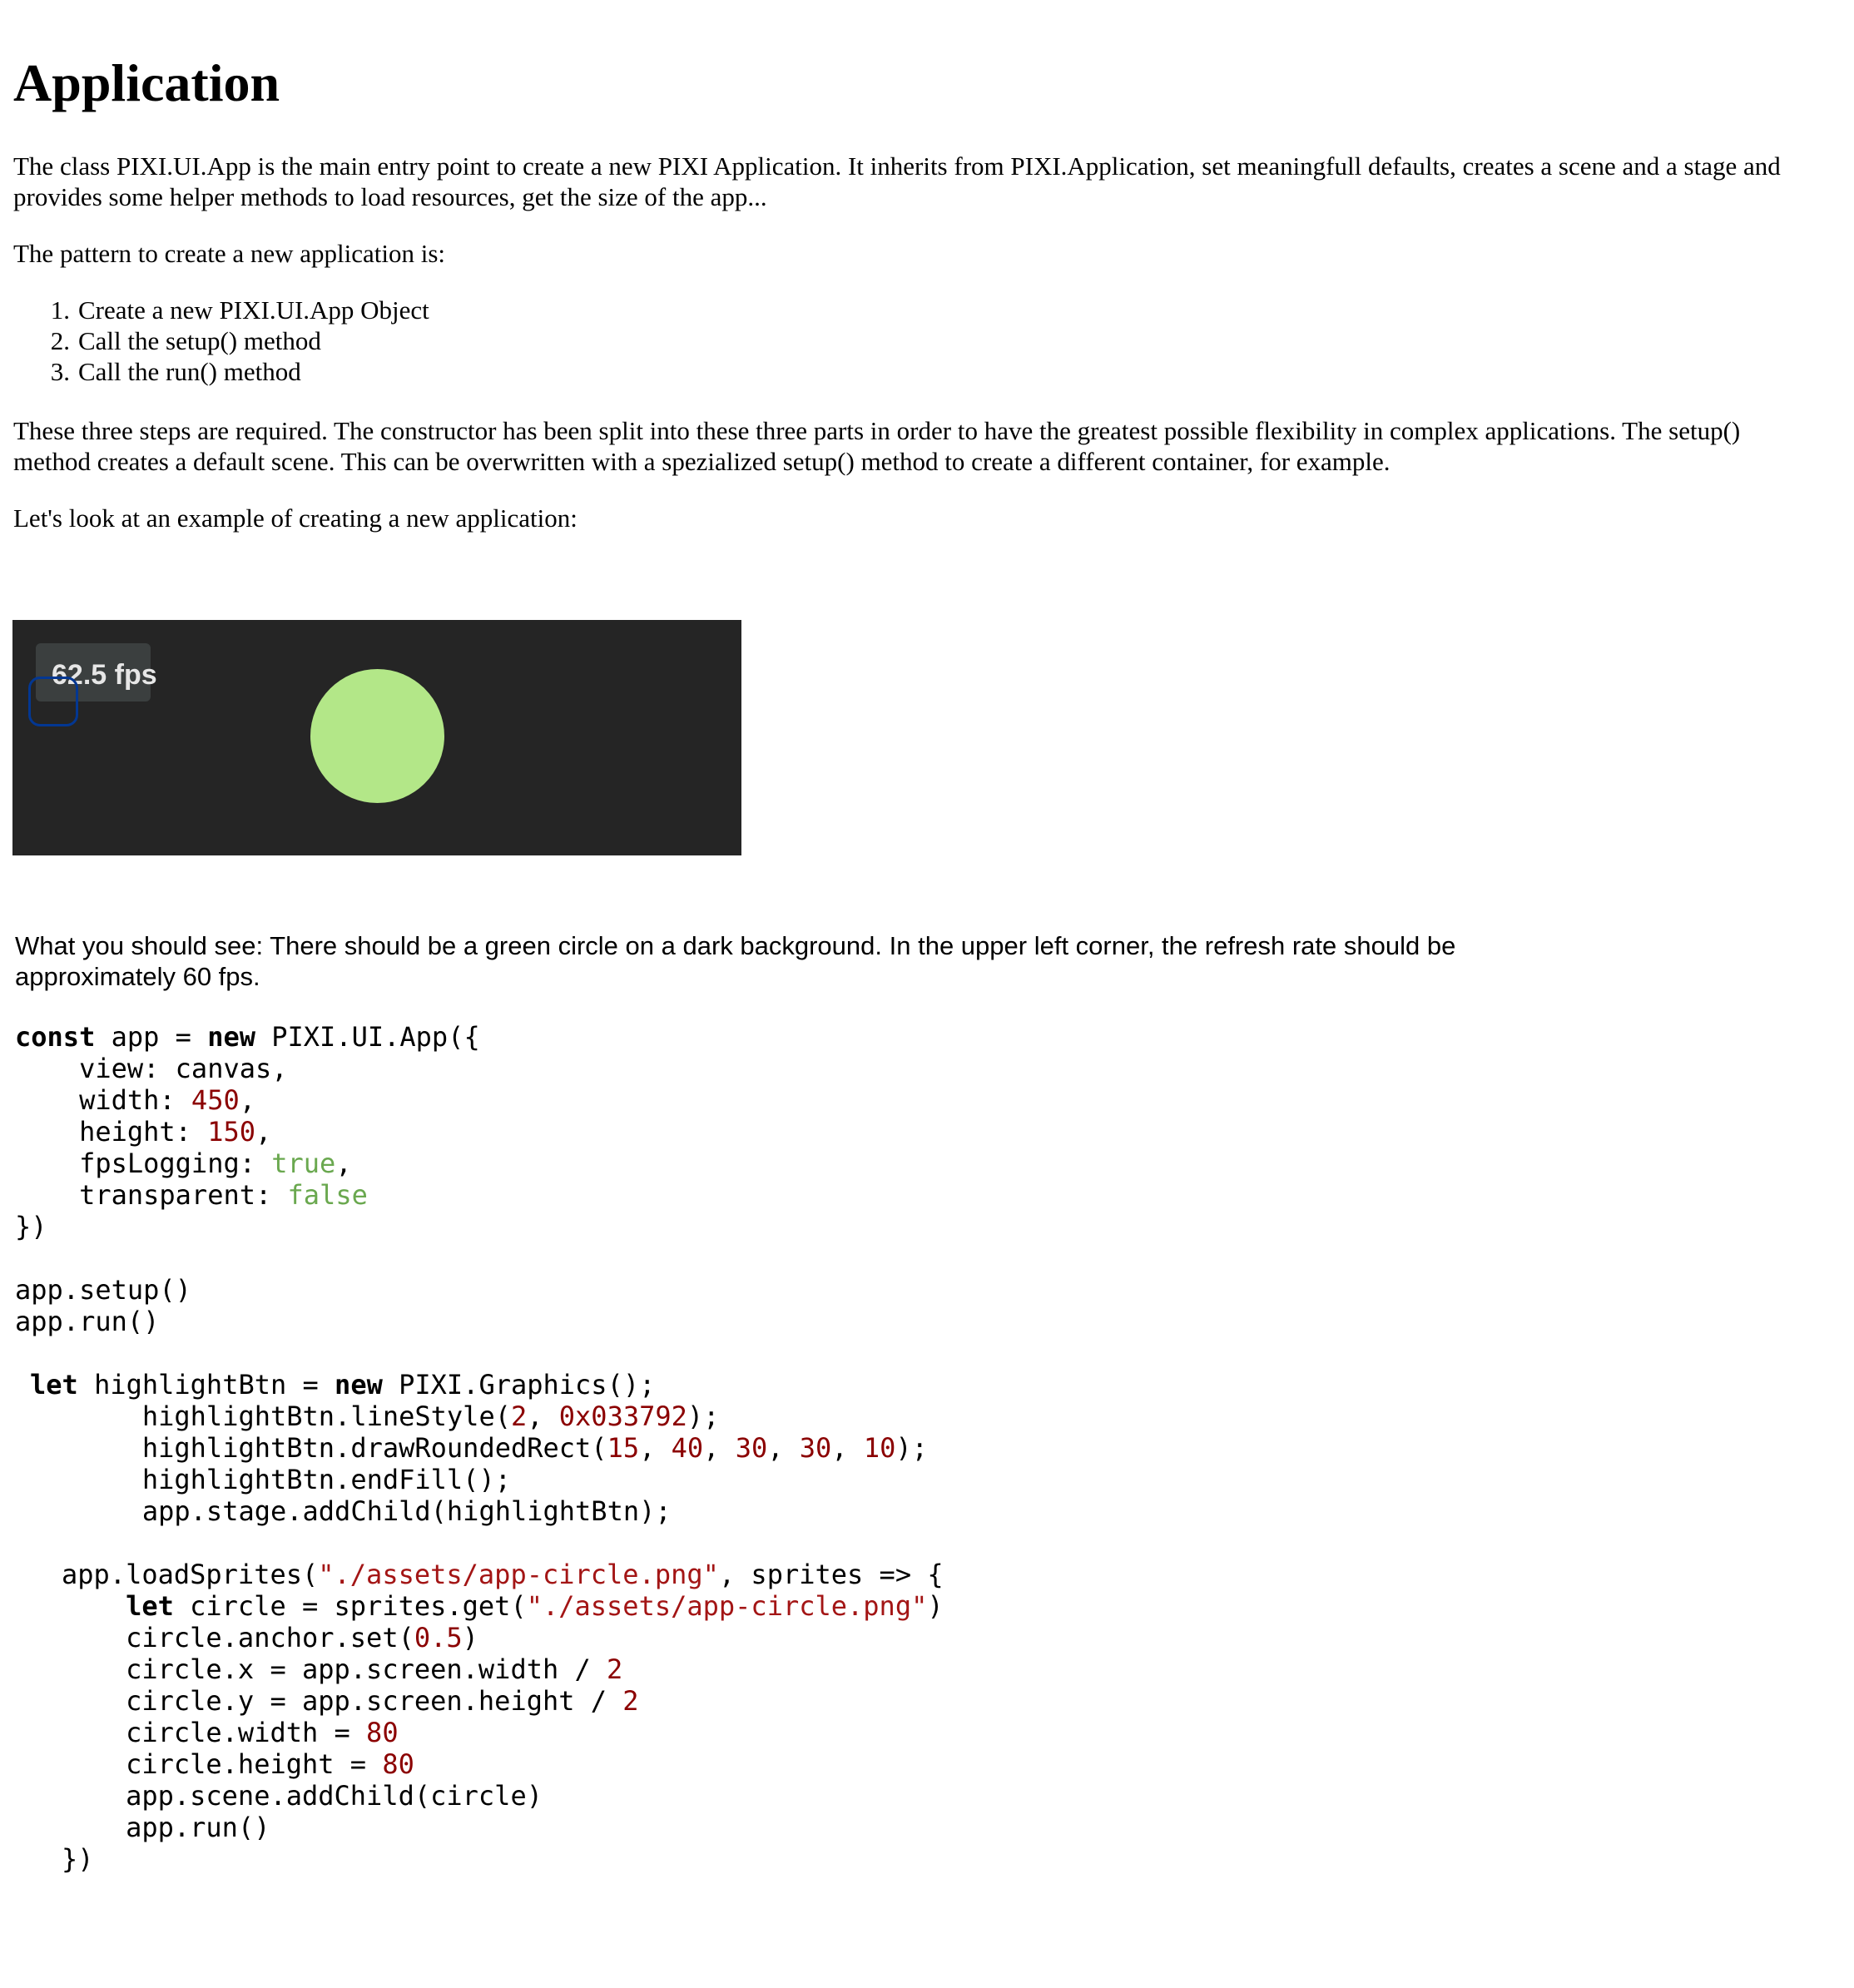 This screenshot has height=1988, width=1854. What do you see at coordinates (350, 1606) in the screenshot?
I see `code-text: circle = sprites.get(` at bounding box center [350, 1606].